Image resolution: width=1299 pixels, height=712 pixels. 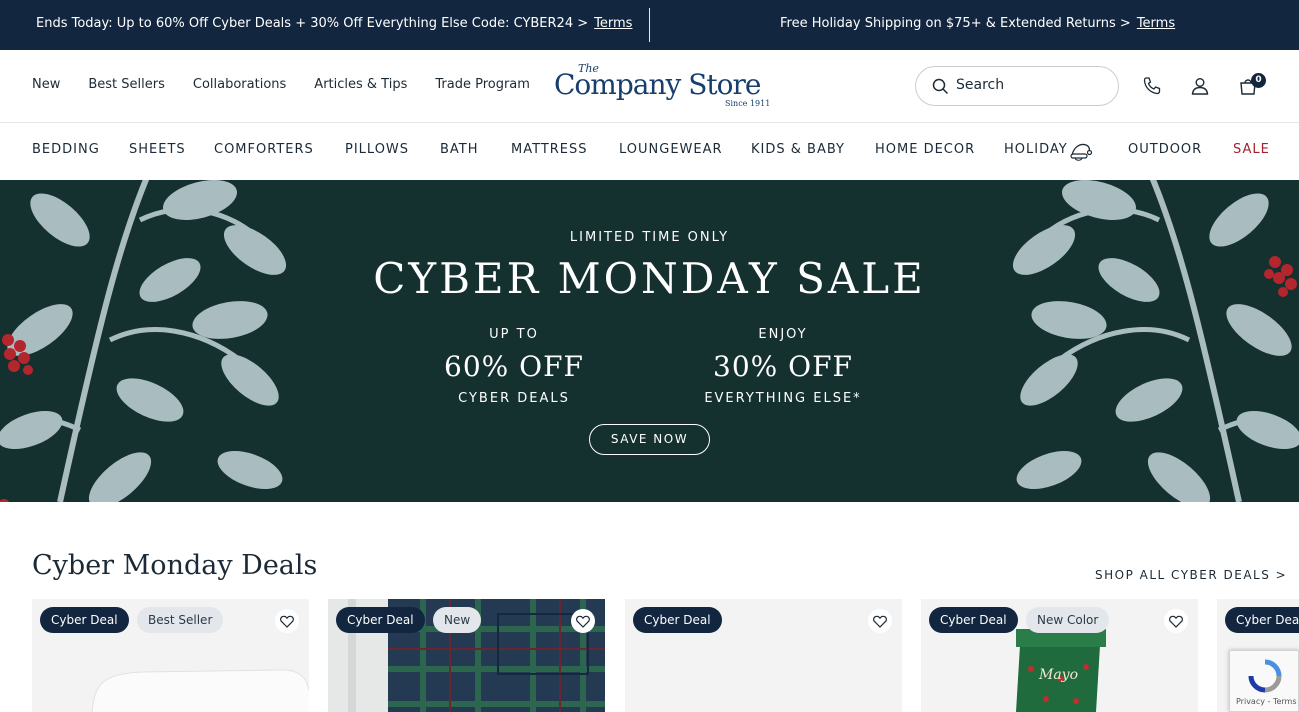 I want to click on cat-comforters: COMFORTERS, so click(x=264, y=149).